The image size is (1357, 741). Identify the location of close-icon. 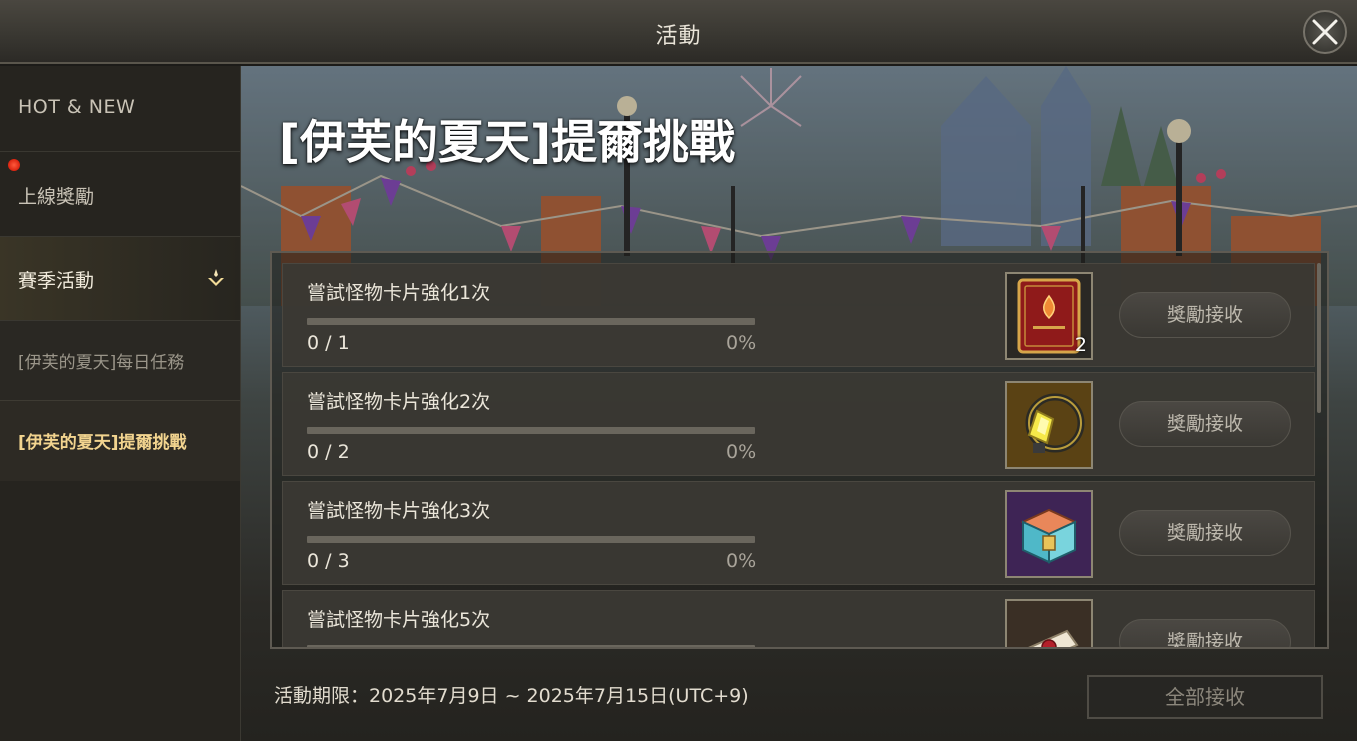
(1325, 32).